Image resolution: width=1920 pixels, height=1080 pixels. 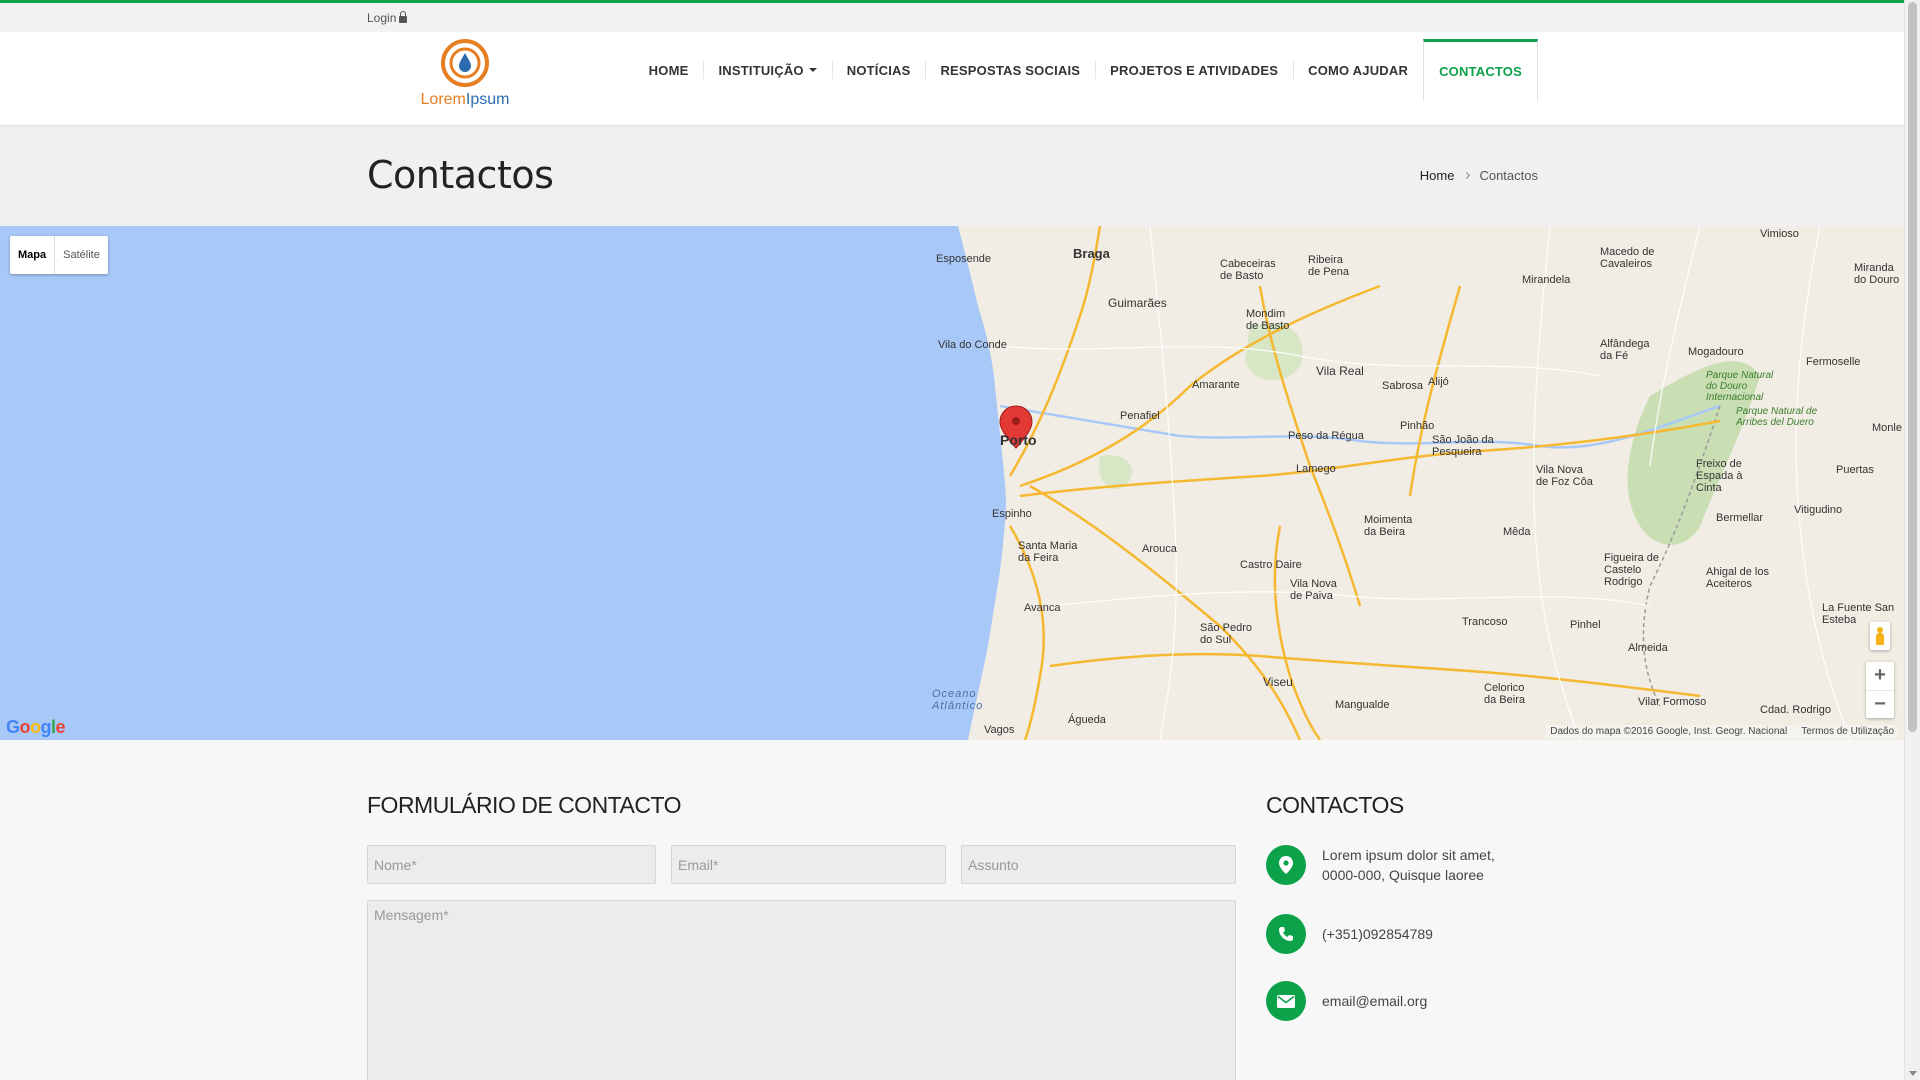 What do you see at coordinates (1880, 676) in the screenshot?
I see `zoom-in-button: +` at bounding box center [1880, 676].